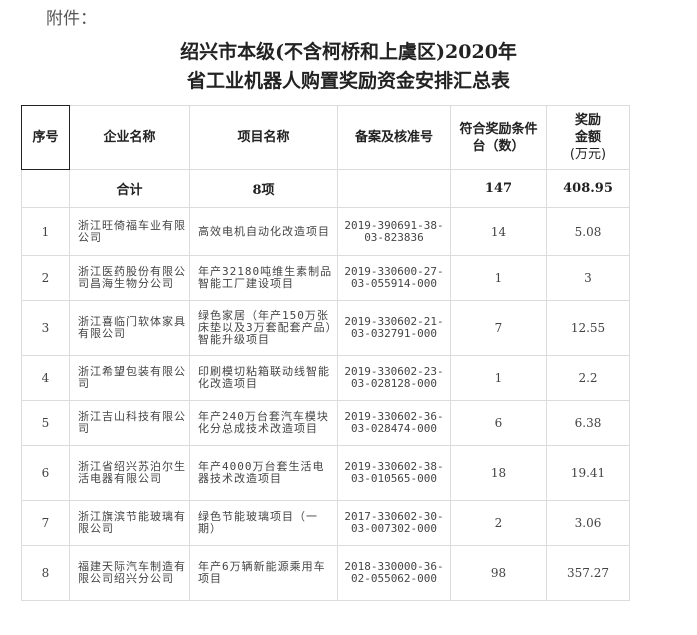 The image size is (697, 635). I want to click on header-project: 项目名称, so click(263, 137).